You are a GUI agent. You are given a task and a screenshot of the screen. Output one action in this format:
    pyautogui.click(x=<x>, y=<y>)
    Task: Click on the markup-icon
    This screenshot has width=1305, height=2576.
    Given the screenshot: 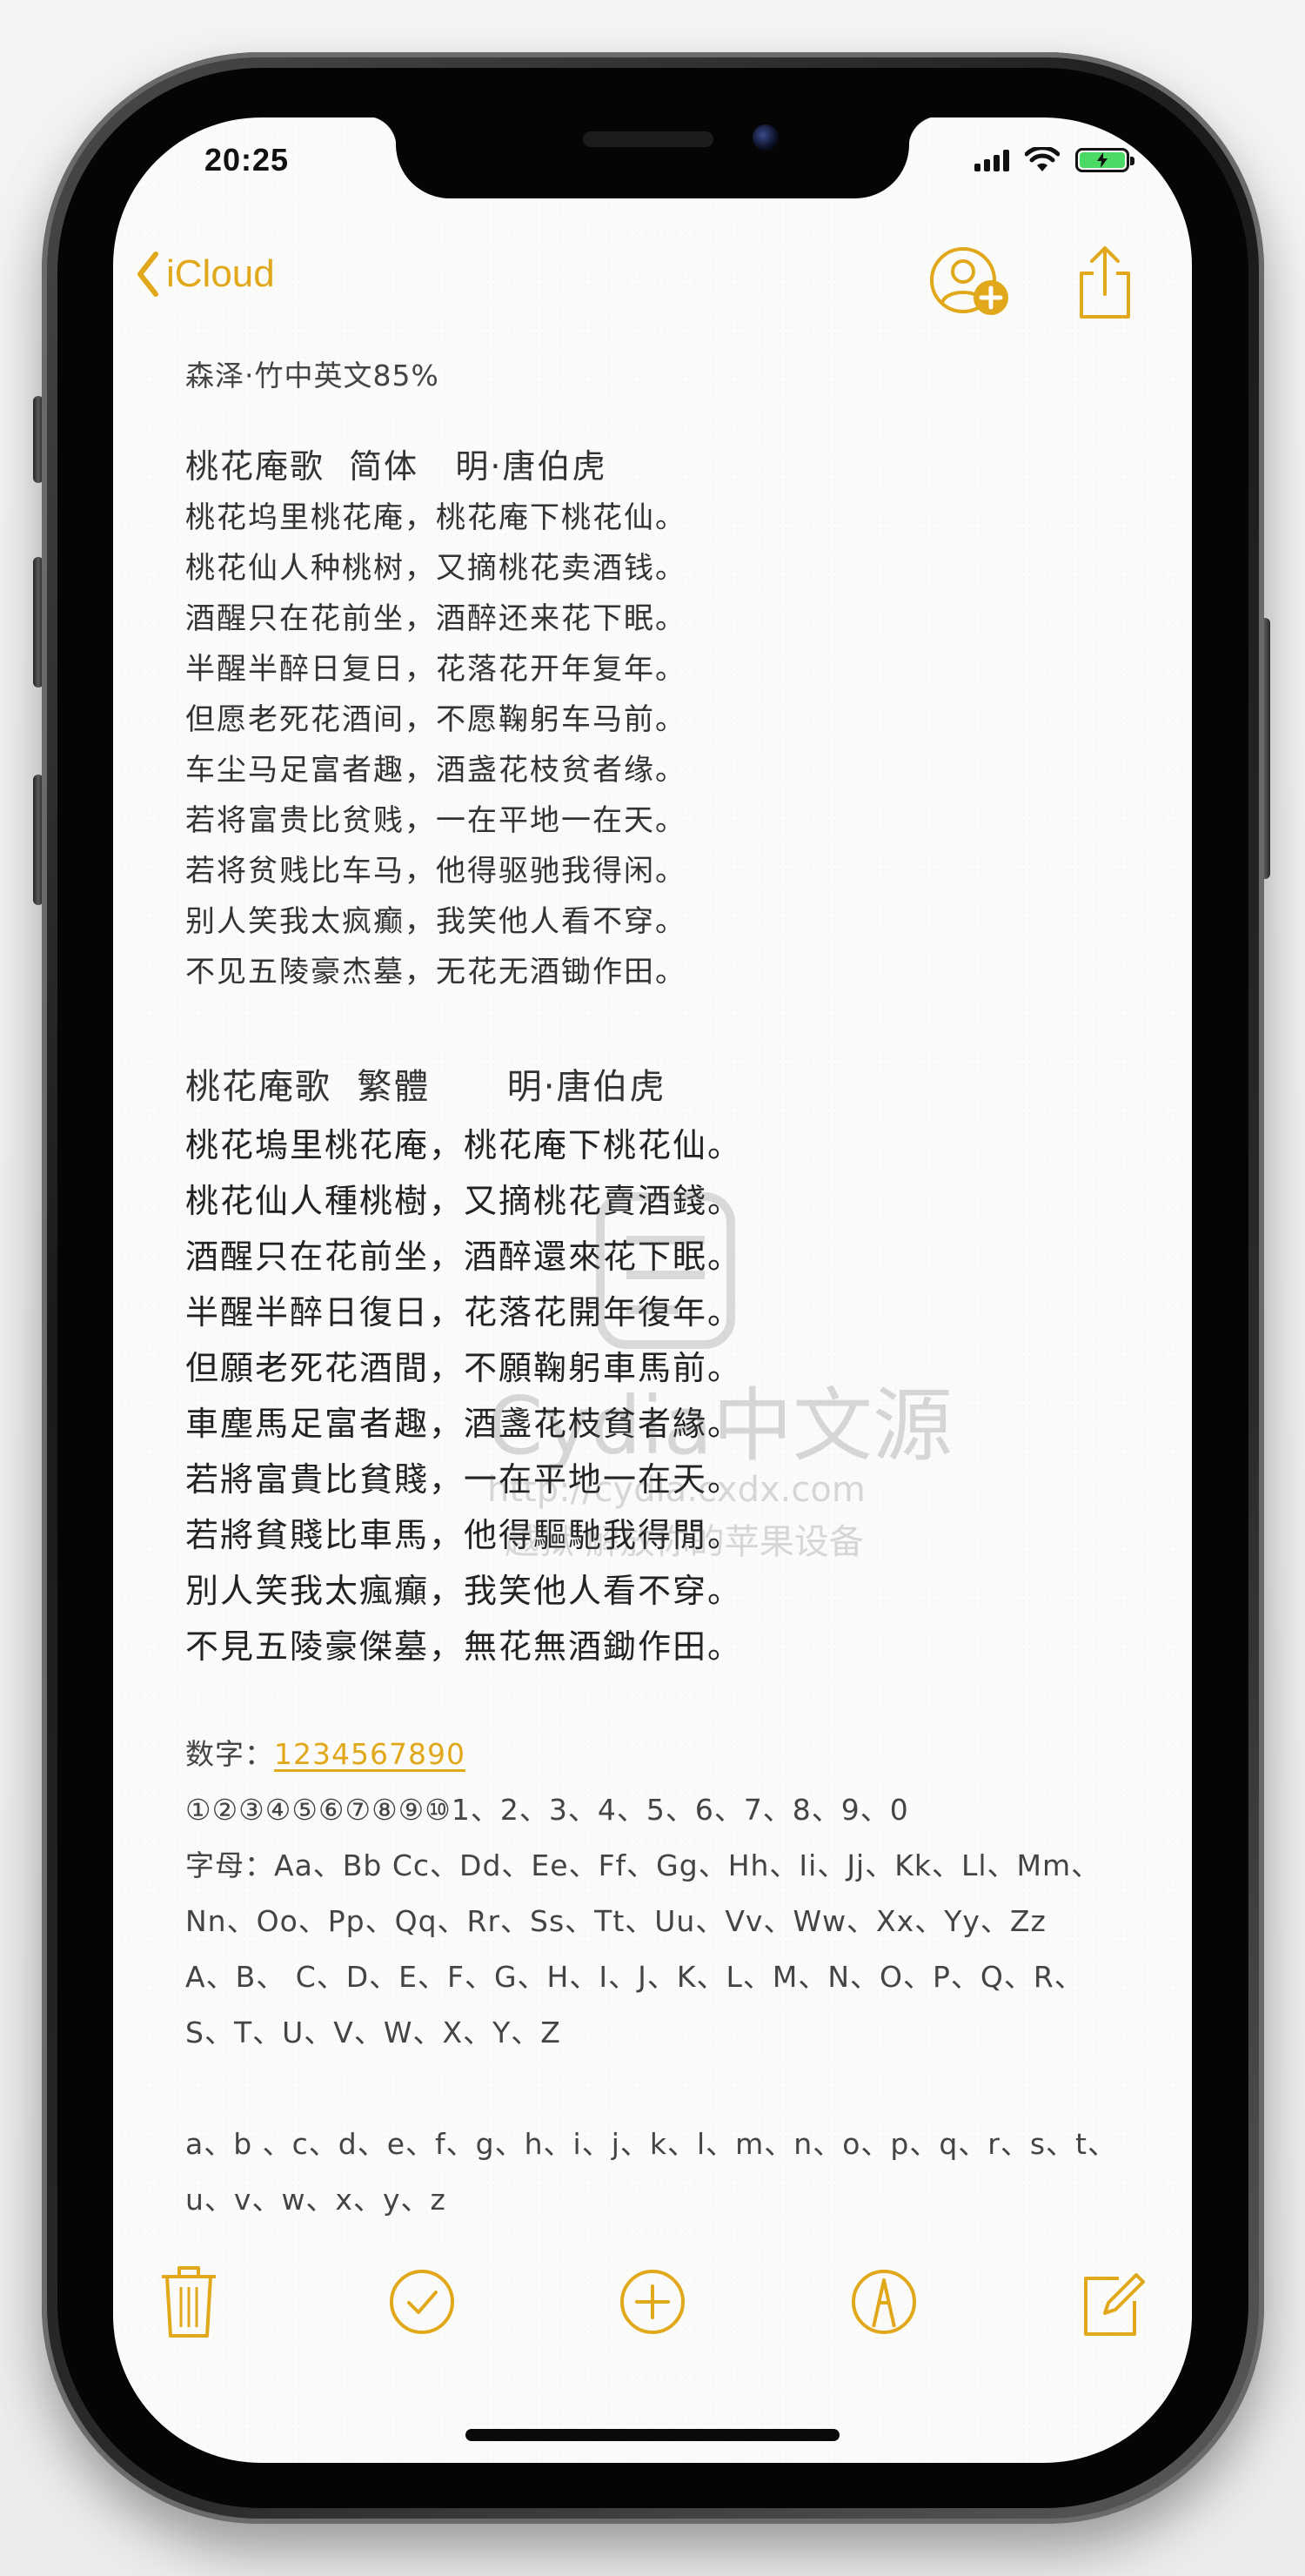 What is the action you would take?
    pyautogui.click(x=884, y=2302)
    